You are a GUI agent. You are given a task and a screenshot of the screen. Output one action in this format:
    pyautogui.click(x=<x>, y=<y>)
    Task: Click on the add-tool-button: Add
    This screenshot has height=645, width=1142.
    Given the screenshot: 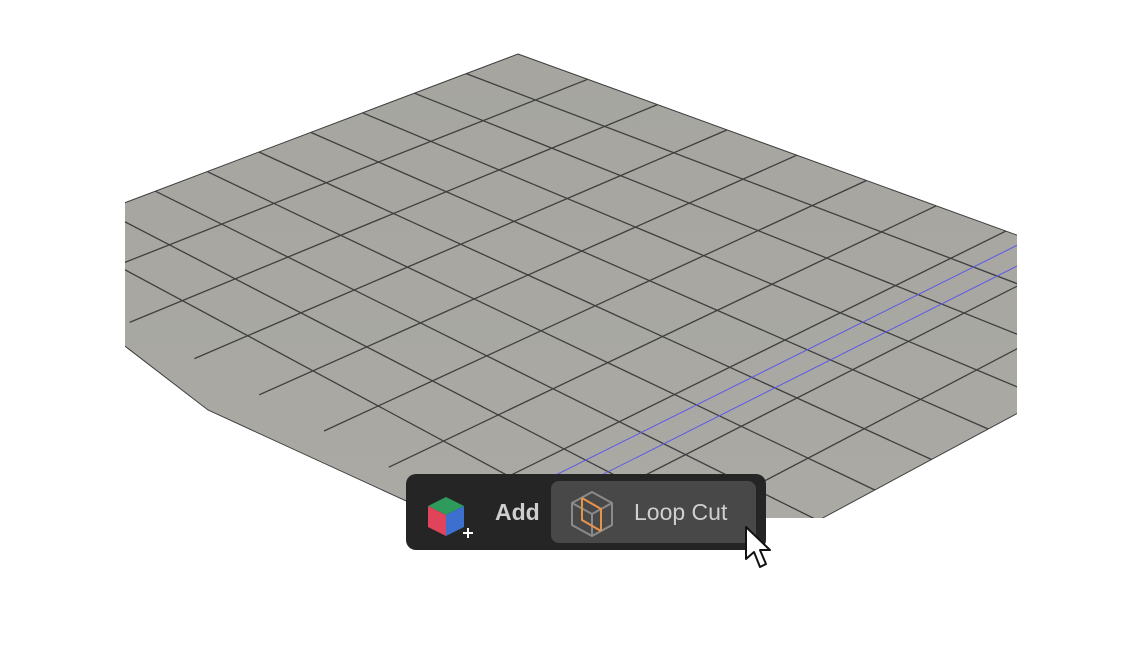 What is the action you would take?
    pyautogui.click(x=484, y=512)
    